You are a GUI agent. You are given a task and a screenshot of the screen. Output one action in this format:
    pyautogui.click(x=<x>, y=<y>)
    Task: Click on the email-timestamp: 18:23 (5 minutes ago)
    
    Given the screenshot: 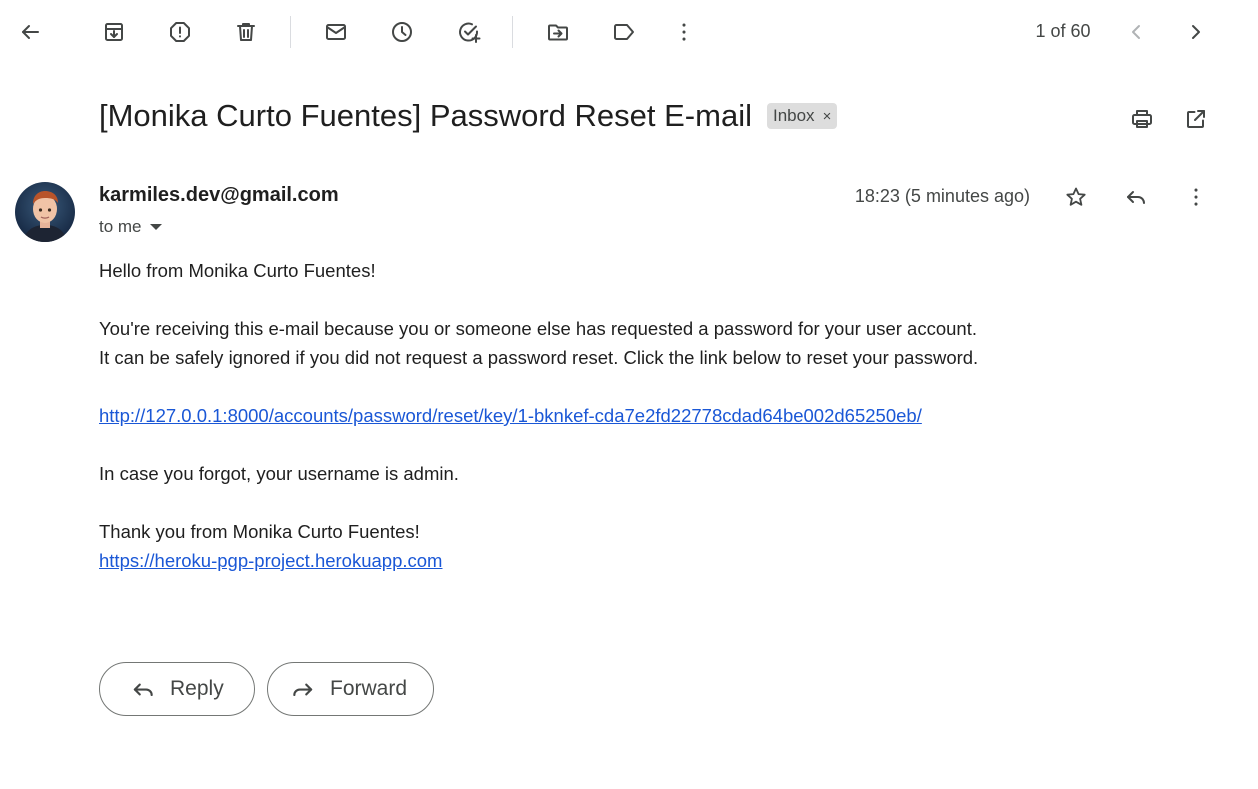 What is the action you would take?
    pyautogui.click(x=942, y=196)
    